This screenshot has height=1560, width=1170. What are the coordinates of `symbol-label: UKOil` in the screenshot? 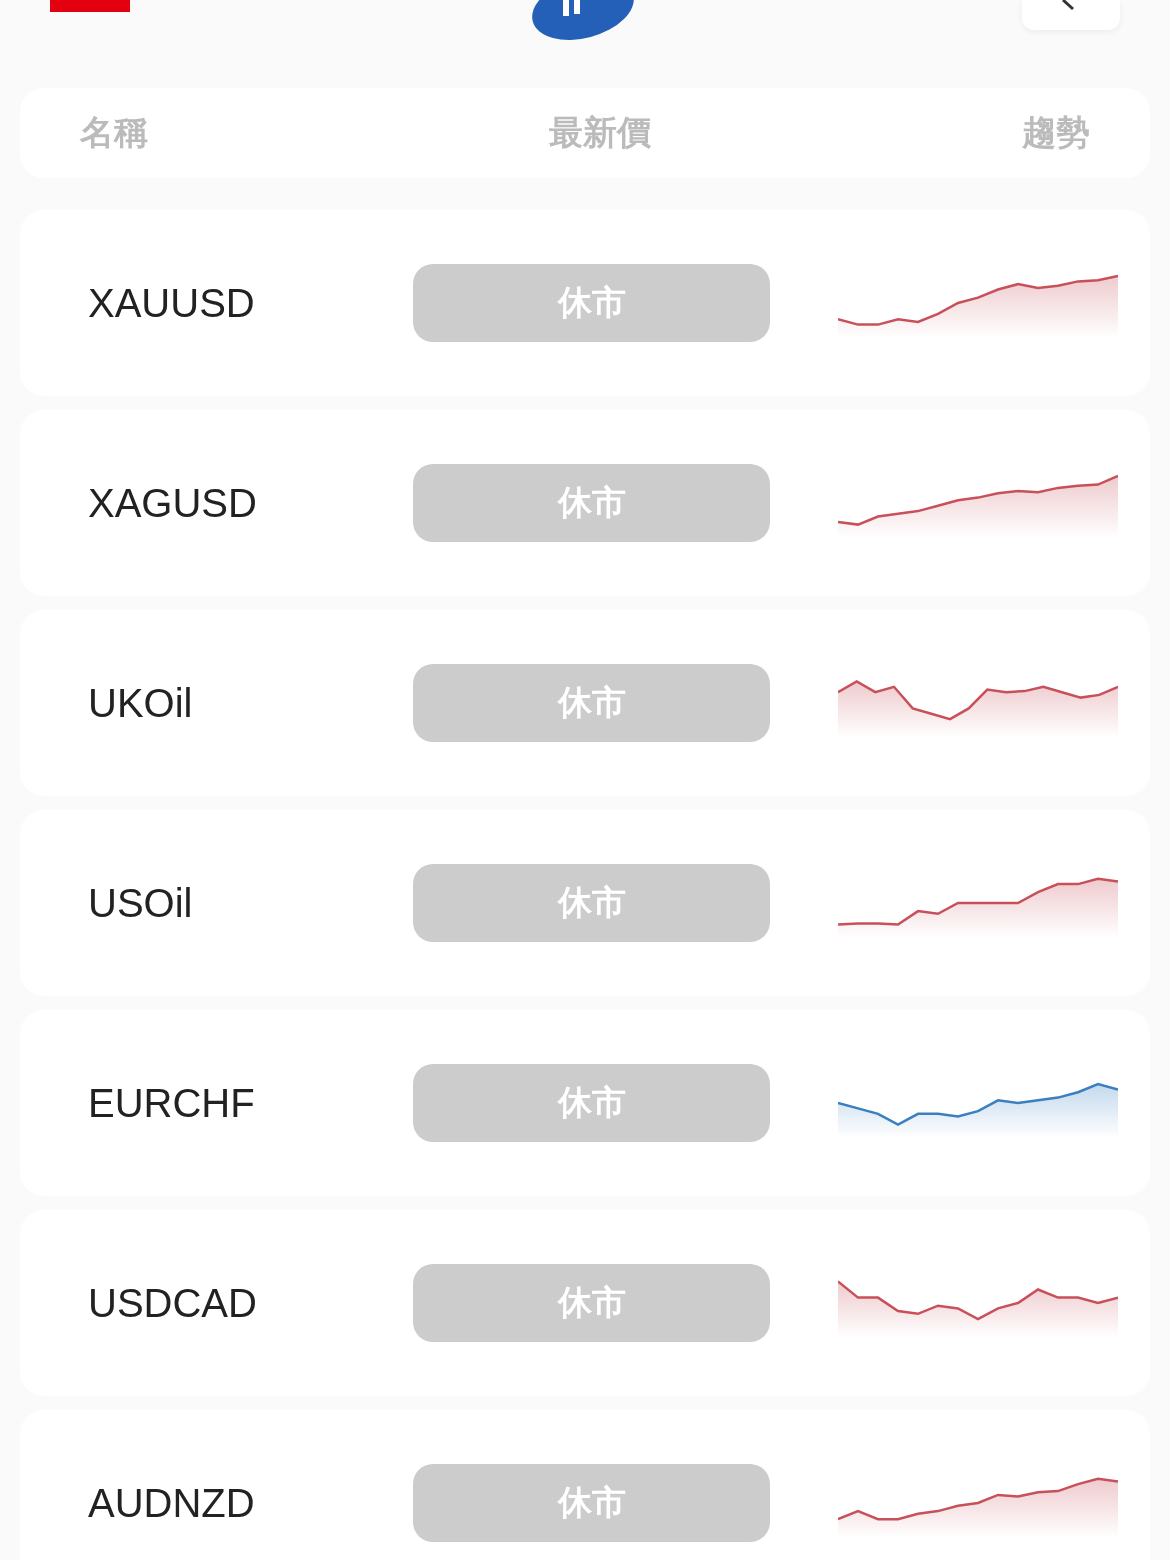 It's located at (141, 703).